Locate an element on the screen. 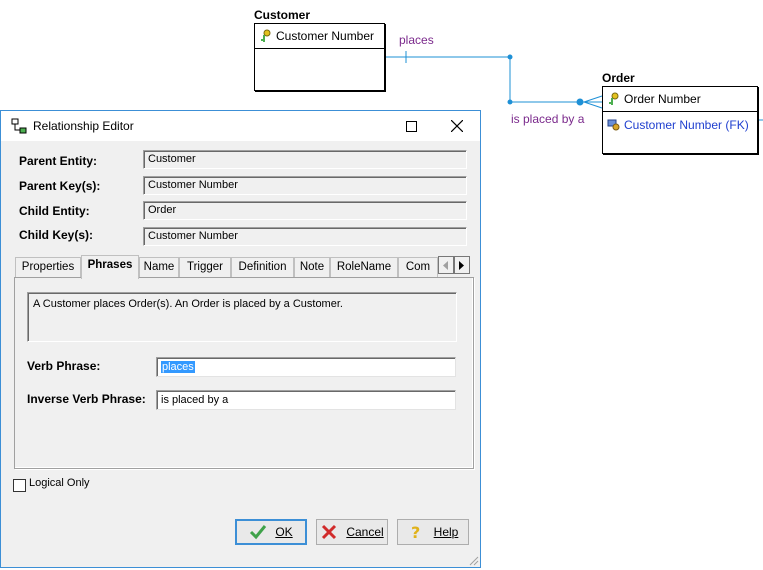 Image resolution: width=763 pixels, height=570 pixels. order-key-label: Order Number is located at coordinates (662, 99).